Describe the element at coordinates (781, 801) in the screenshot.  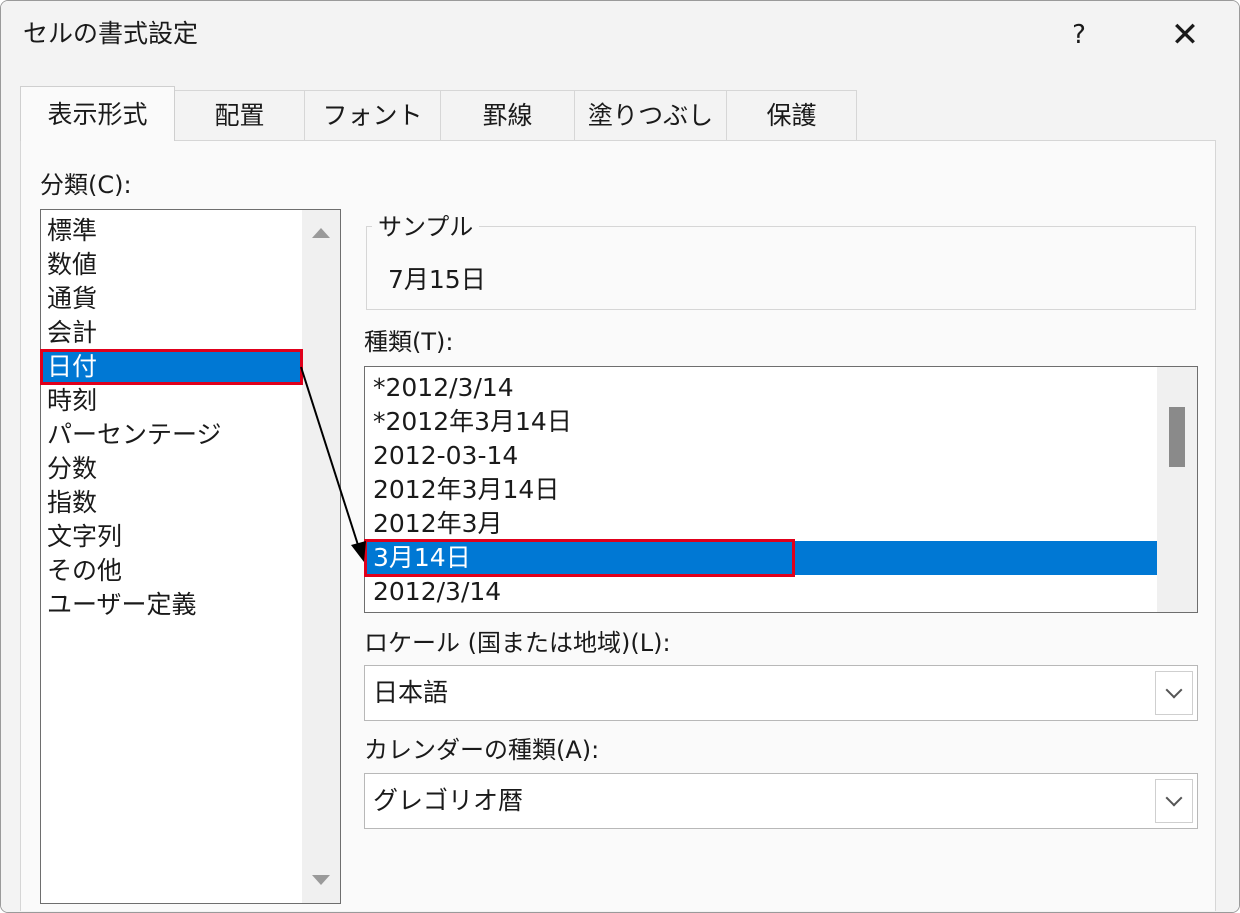
I see `calendar-dropdown: グレゴリオ暦` at that location.